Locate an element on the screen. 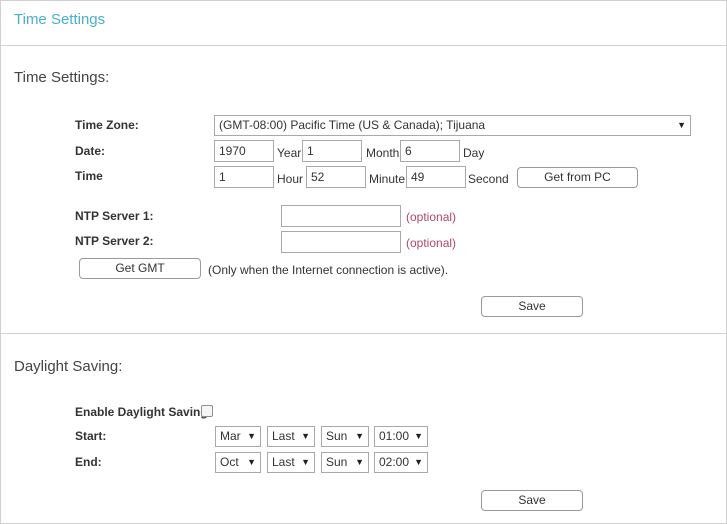 The height and width of the screenshot is (524, 727). dst-end-month-select: Oct ▼ is located at coordinates (238, 462).